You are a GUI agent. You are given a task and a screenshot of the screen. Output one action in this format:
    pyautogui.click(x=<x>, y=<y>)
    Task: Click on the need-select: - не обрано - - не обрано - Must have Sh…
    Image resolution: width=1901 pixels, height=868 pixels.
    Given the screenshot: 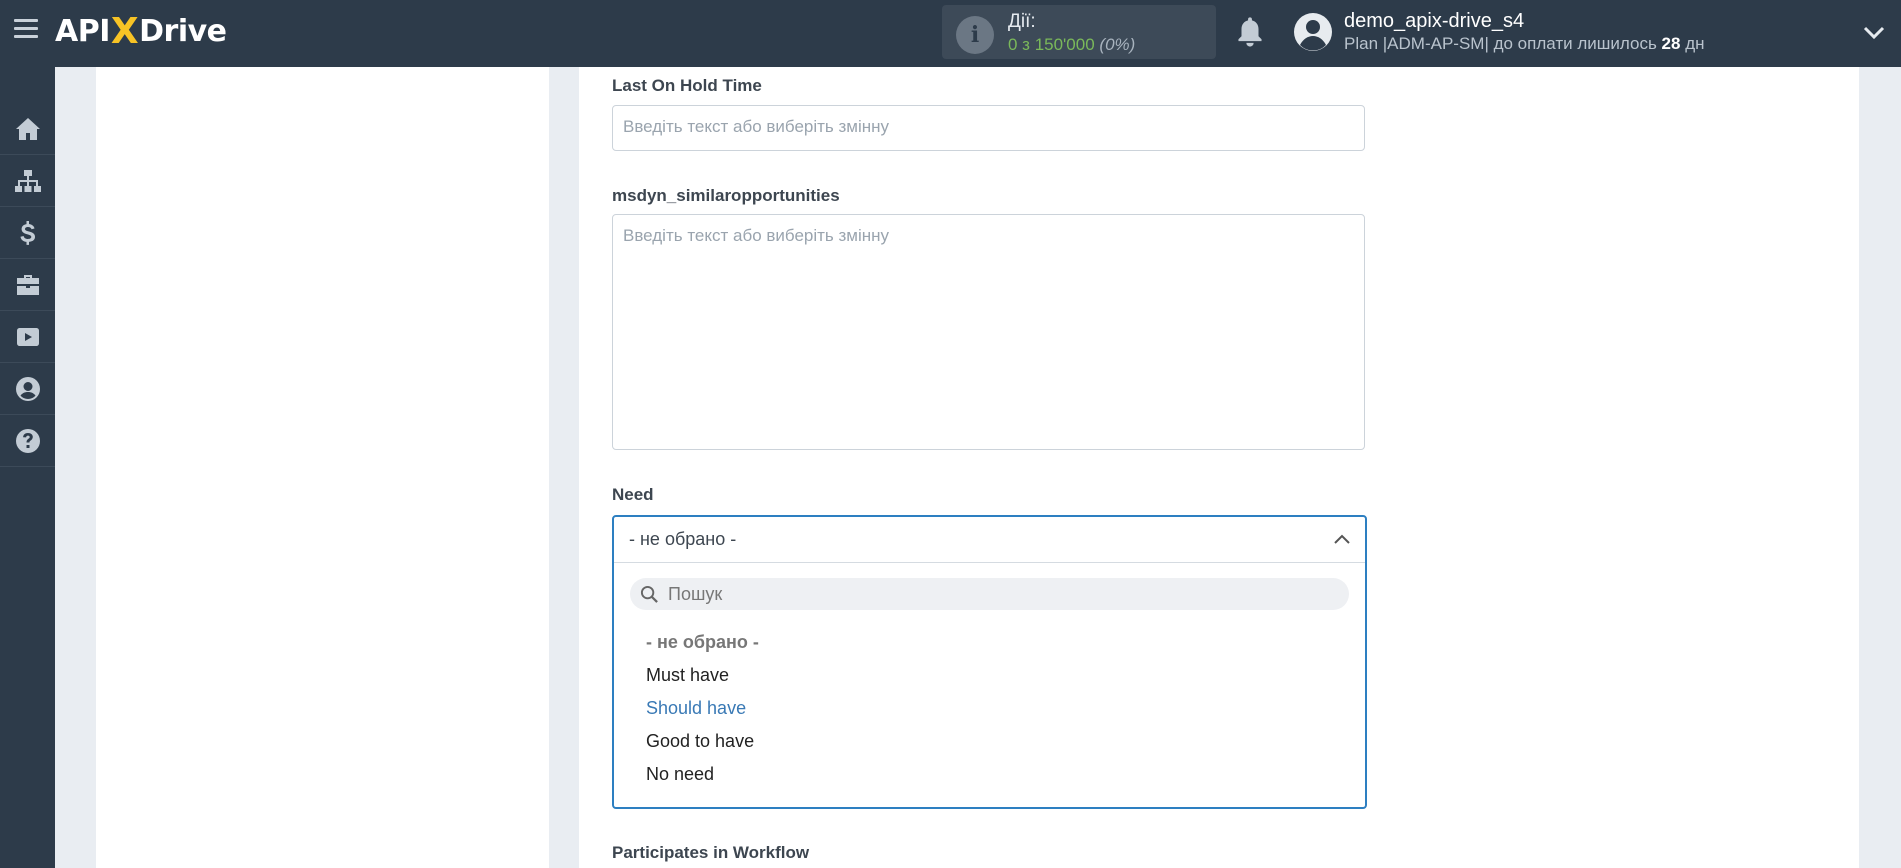 What is the action you would take?
    pyautogui.click(x=989, y=662)
    